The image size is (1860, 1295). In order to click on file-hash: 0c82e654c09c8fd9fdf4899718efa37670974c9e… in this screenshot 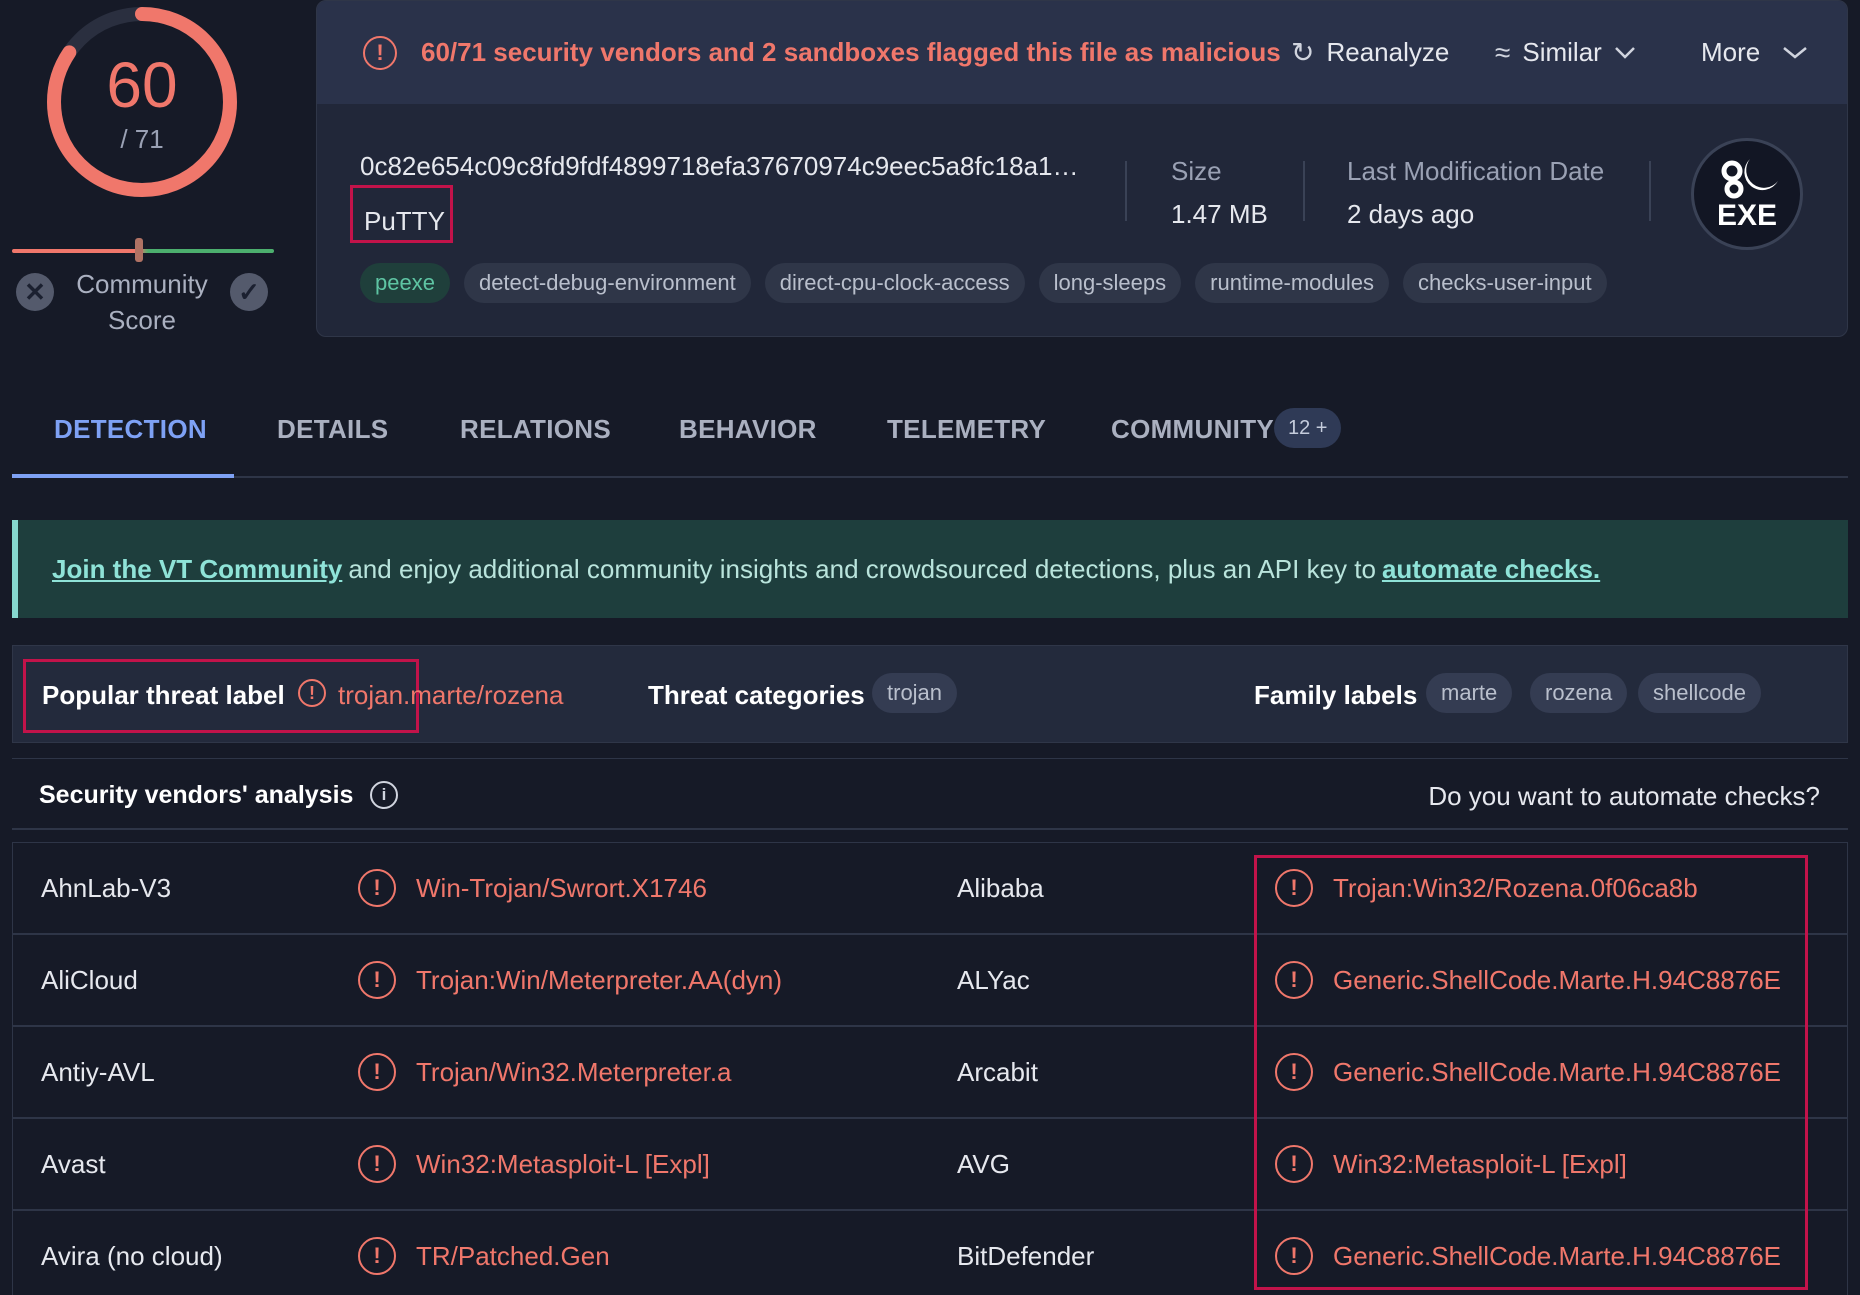, I will do `click(725, 166)`.